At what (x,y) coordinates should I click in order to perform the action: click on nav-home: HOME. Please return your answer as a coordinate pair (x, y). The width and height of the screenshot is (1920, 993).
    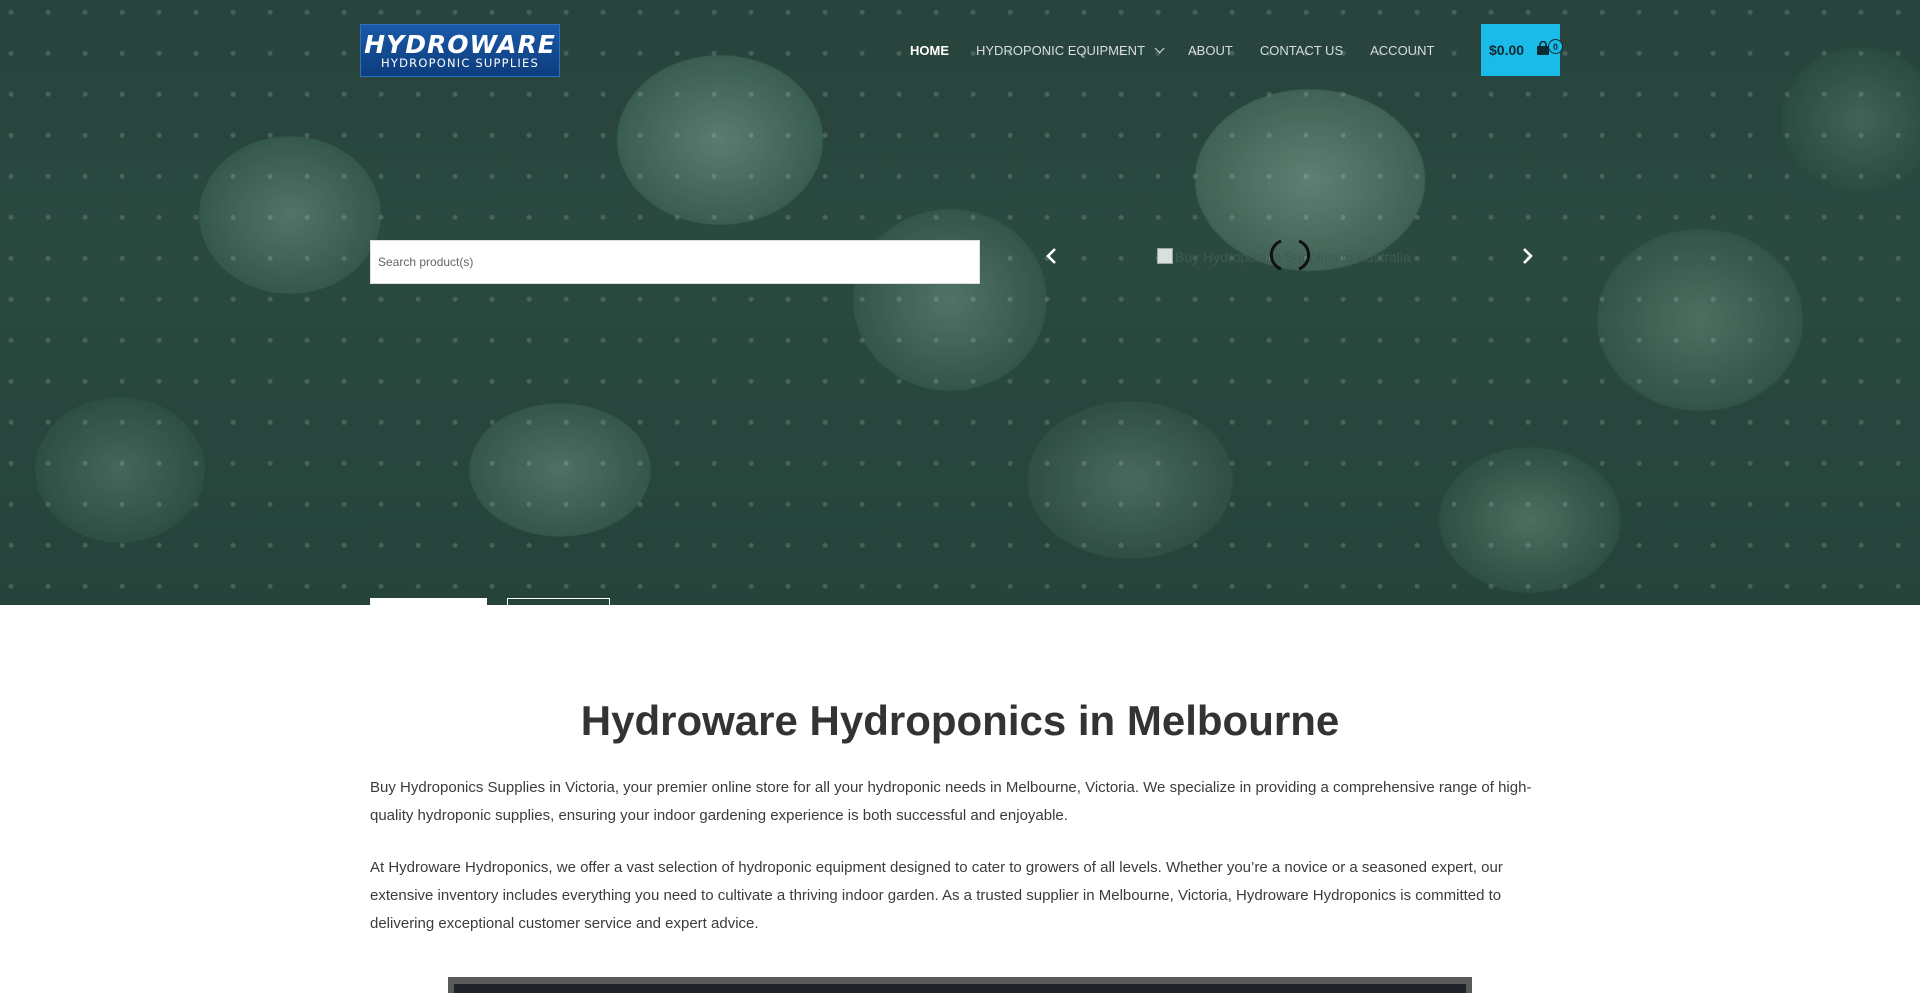
    Looking at the image, I should click on (929, 50).